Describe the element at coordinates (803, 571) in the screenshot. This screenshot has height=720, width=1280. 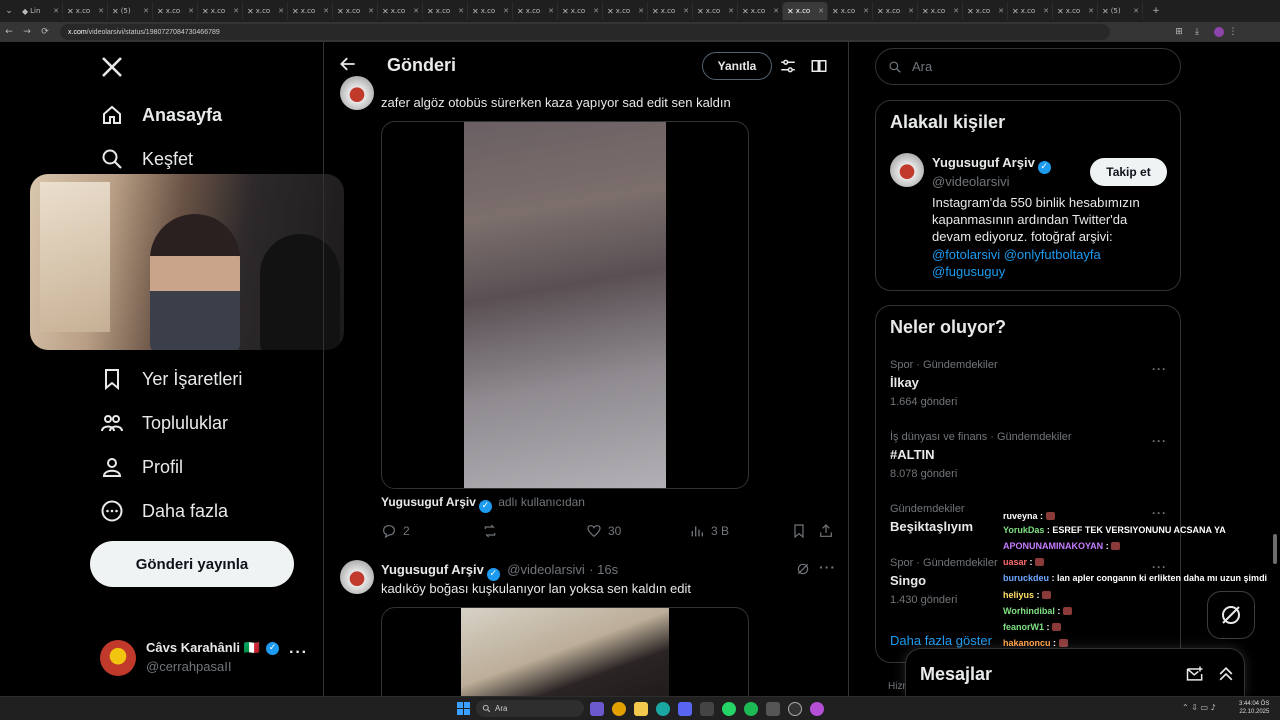
I see `grok-icon` at that location.